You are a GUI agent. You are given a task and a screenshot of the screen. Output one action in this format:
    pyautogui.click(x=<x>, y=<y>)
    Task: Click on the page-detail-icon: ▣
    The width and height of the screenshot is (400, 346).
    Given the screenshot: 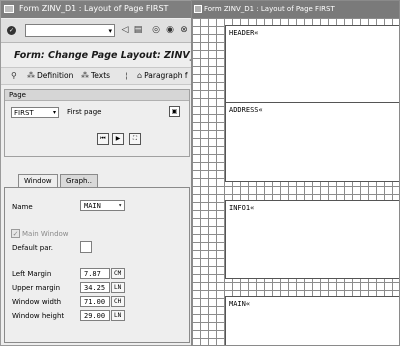 What is the action you would take?
    pyautogui.click(x=174, y=111)
    